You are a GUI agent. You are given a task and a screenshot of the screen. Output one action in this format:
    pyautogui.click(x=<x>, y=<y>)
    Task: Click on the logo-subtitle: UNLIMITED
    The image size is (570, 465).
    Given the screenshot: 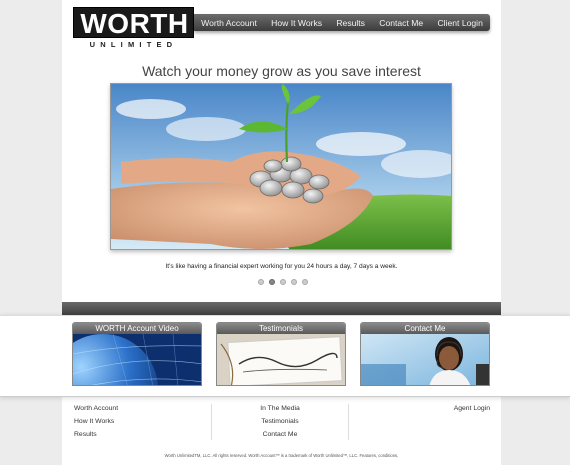 What is the action you would take?
    pyautogui.click(x=133, y=44)
    